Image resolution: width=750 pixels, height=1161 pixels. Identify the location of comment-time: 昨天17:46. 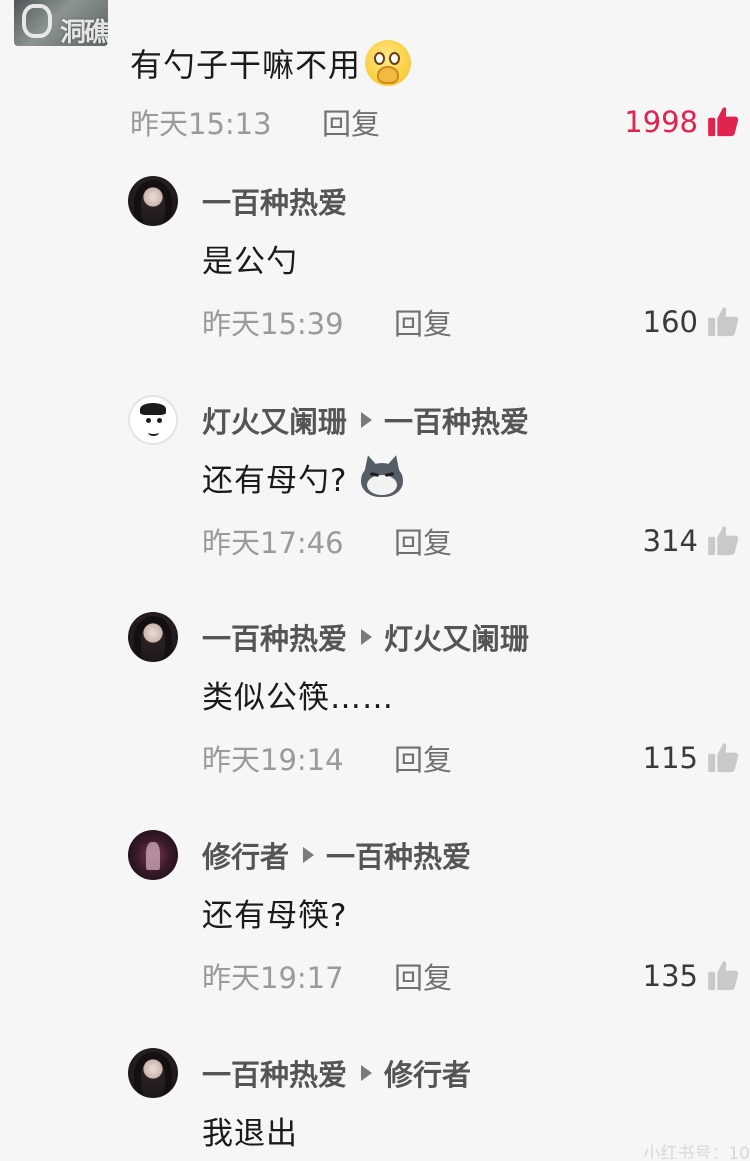
(273, 543).